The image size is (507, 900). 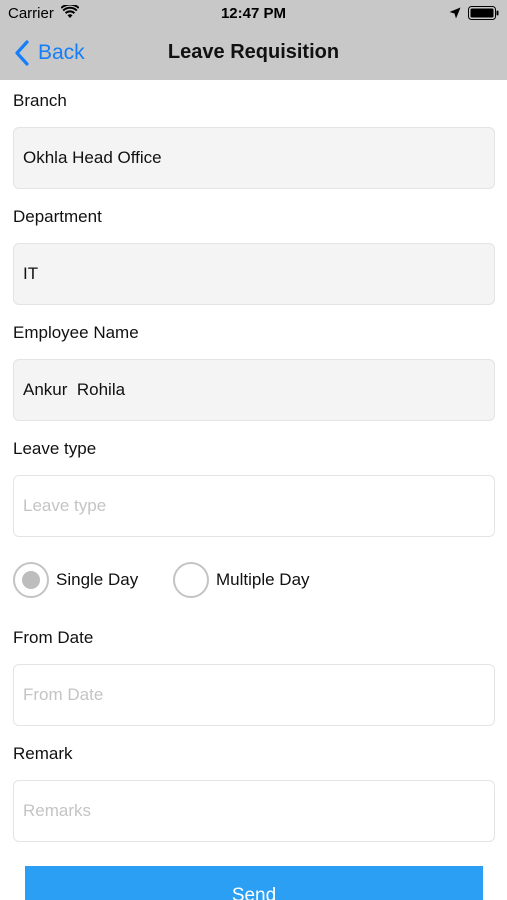 I want to click on leave-type-field, so click(x=254, y=506).